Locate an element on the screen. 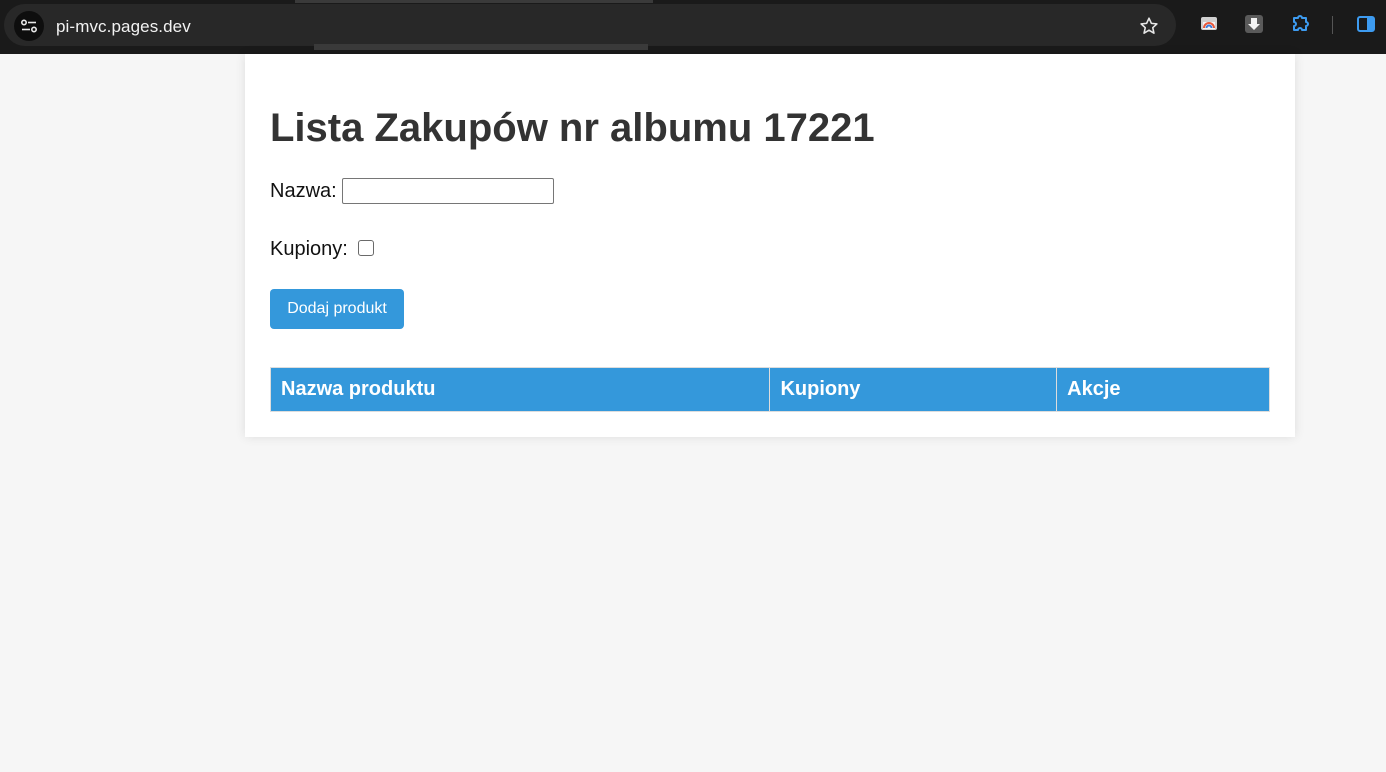  column-header-actions: Akcje is located at coordinates (1163, 389).